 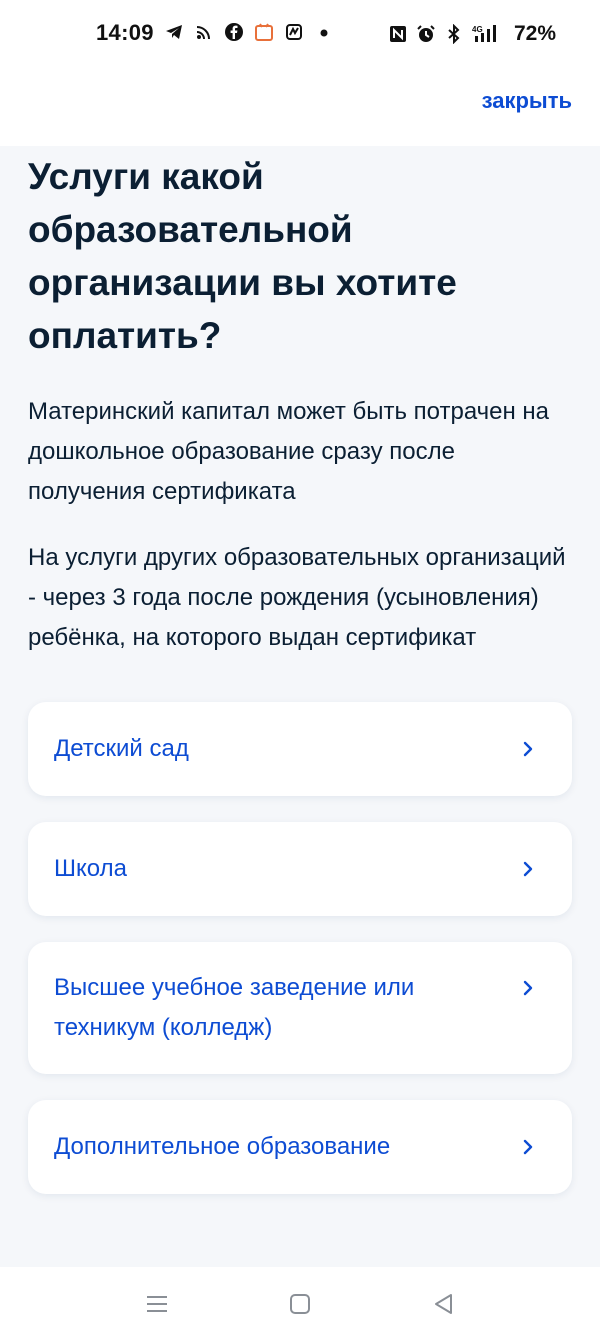 What do you see at coordinates (234, 32) in the screenshot?
I see `facebook-icon` at bounding box center [234, 32].